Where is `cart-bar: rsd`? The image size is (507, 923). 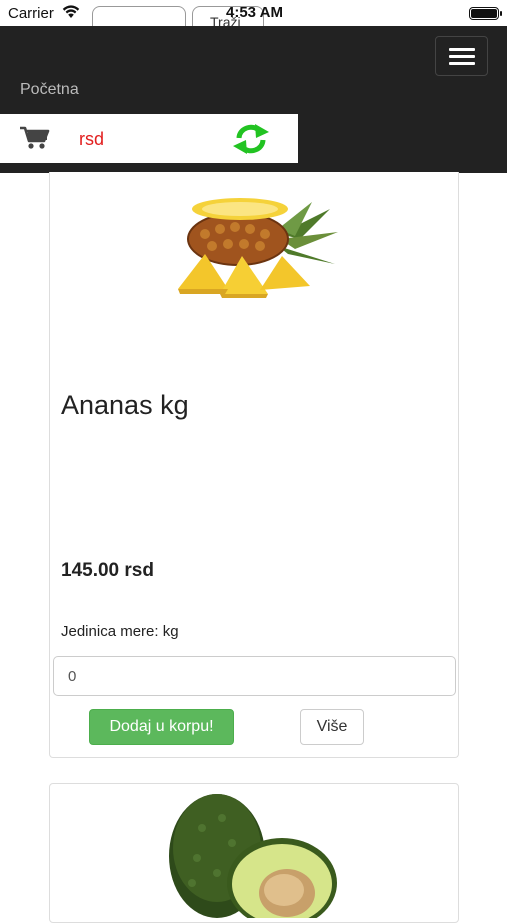
cart-bar: rsd is located at coordinates (149, 138).